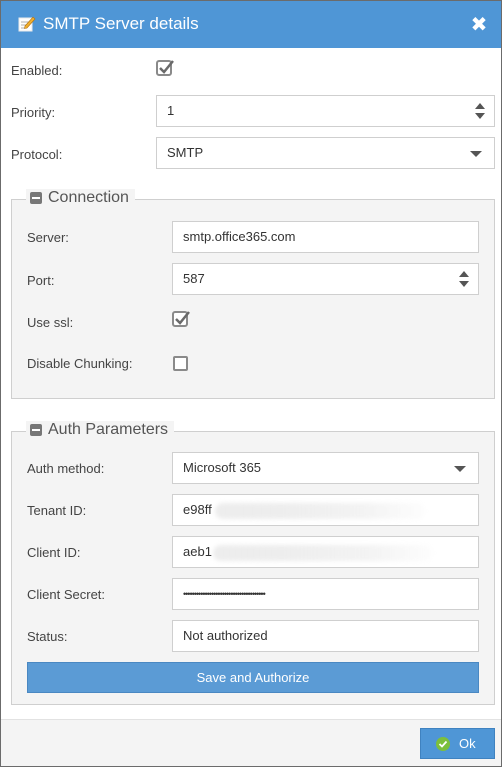 The image size is (502, 767). What do you see at coordinates (108, 429) in the screenshot?
I see `auth-legend-text: Auth Parameters` at bounding box center [108, 429].